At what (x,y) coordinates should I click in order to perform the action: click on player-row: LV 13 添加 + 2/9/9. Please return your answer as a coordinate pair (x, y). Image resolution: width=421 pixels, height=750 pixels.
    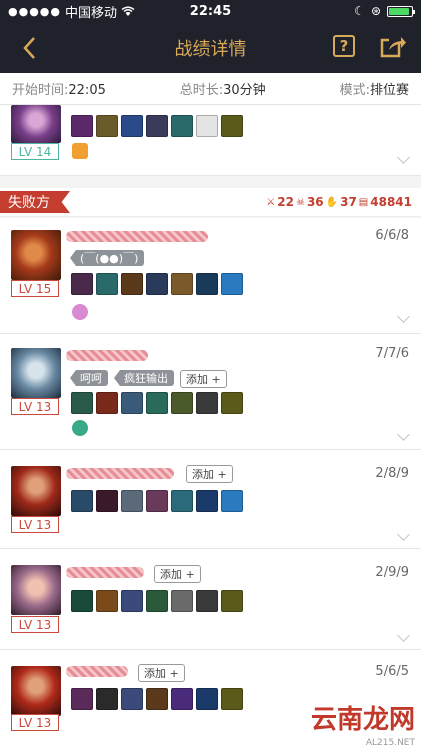
    Looking at the image, I should click on (210, 599).